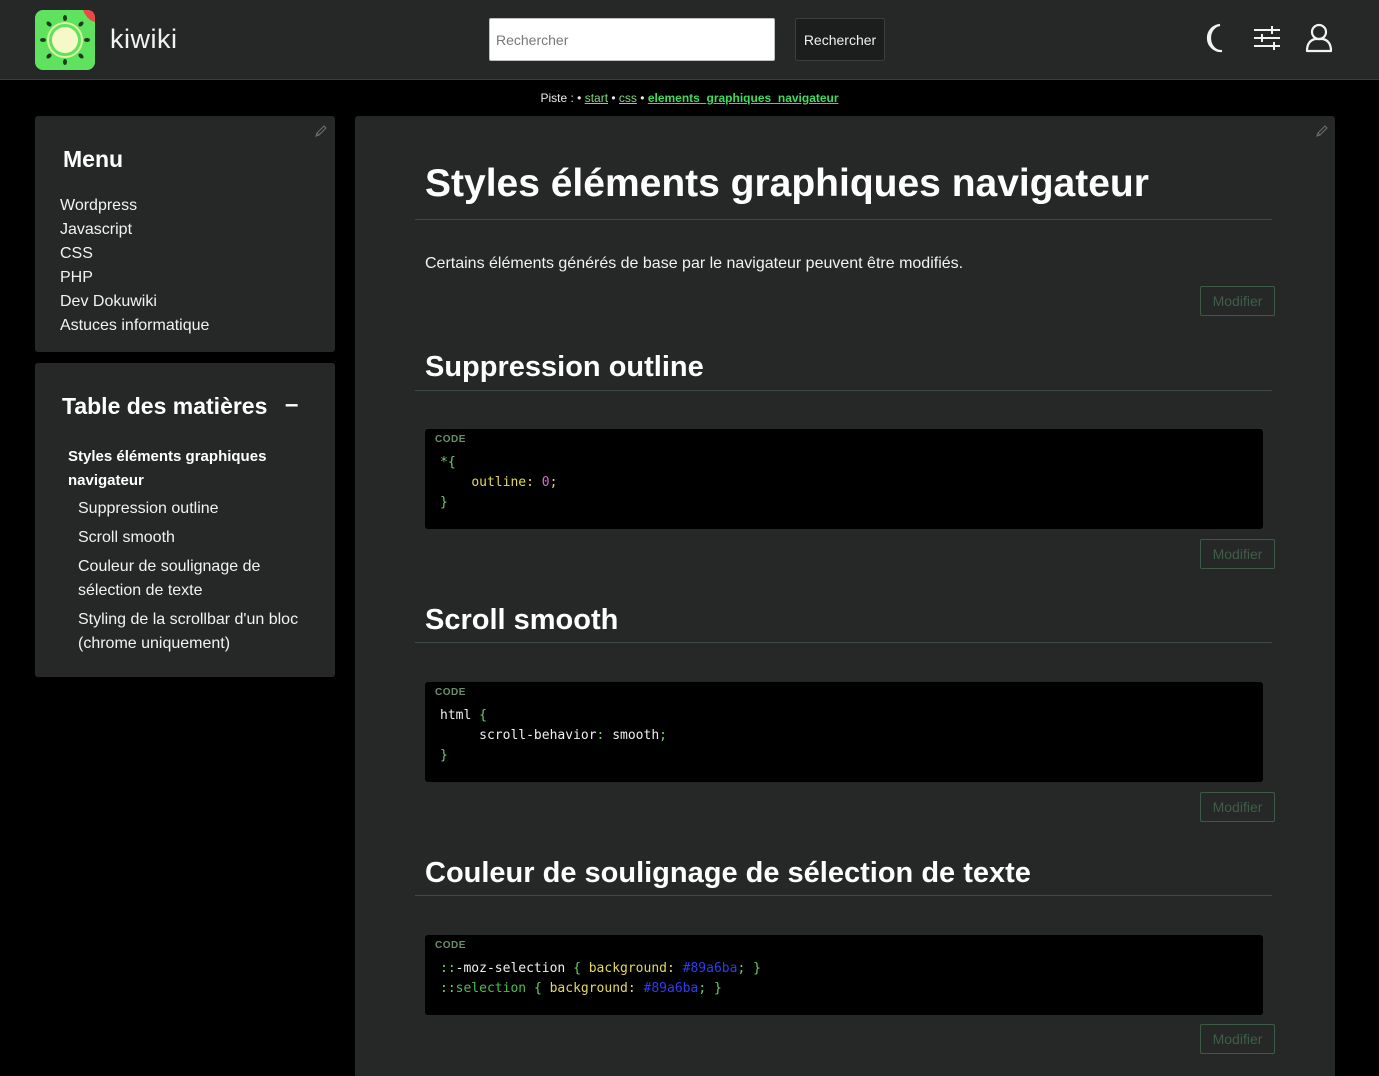  What do you see at coordinates (545, 482) in the screenshot?
I see `code-token: 0` at bounding box center [545, 482].